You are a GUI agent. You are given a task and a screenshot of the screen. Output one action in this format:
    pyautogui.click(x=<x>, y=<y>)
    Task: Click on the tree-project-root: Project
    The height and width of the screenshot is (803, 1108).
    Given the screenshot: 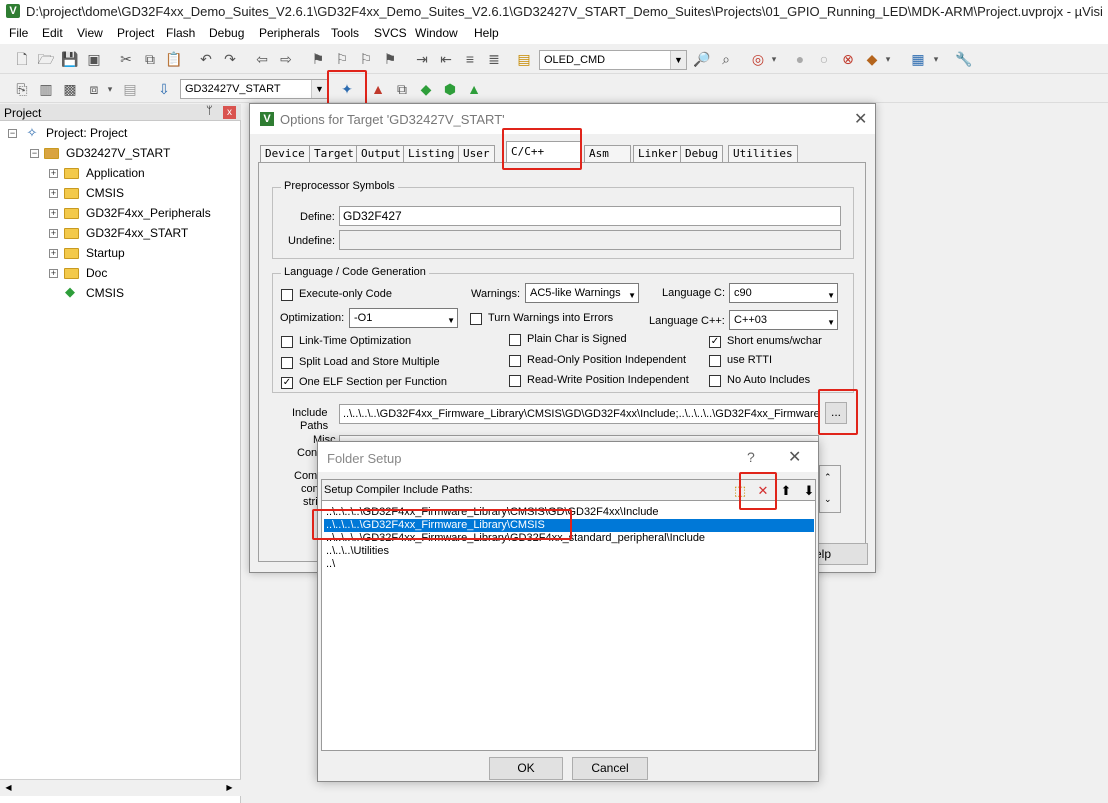 What is the action you would take?
    pyautogui.click(x=86, y=133)
    